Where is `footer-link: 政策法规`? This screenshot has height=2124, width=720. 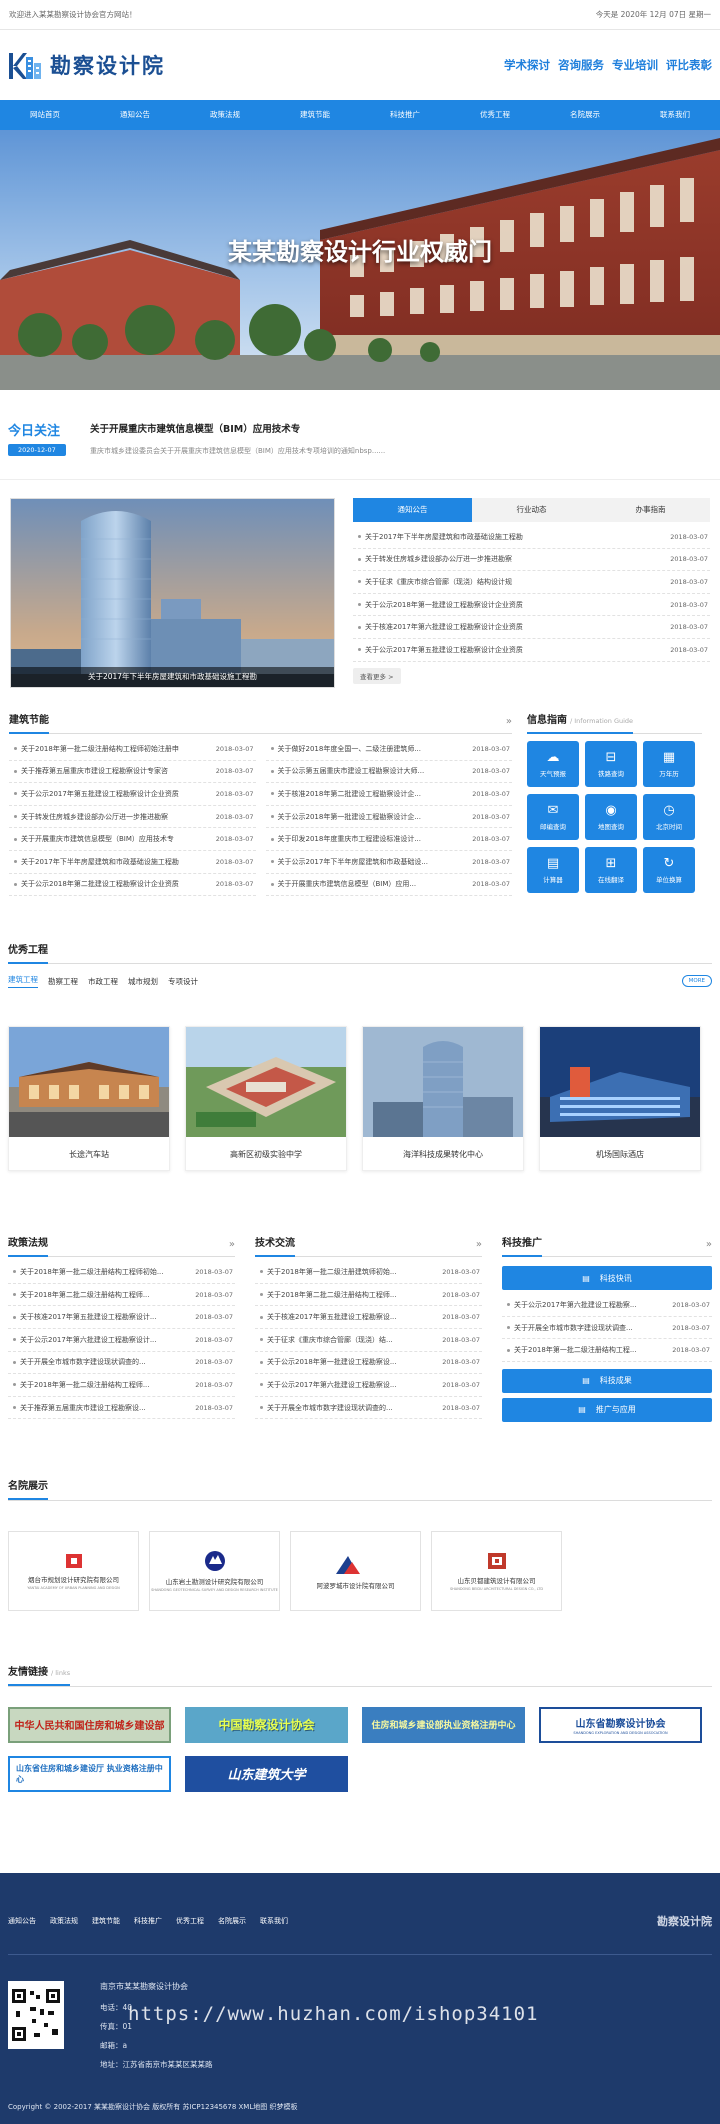 footer-link: 政策法规 is located at coordinates (64, 1921).